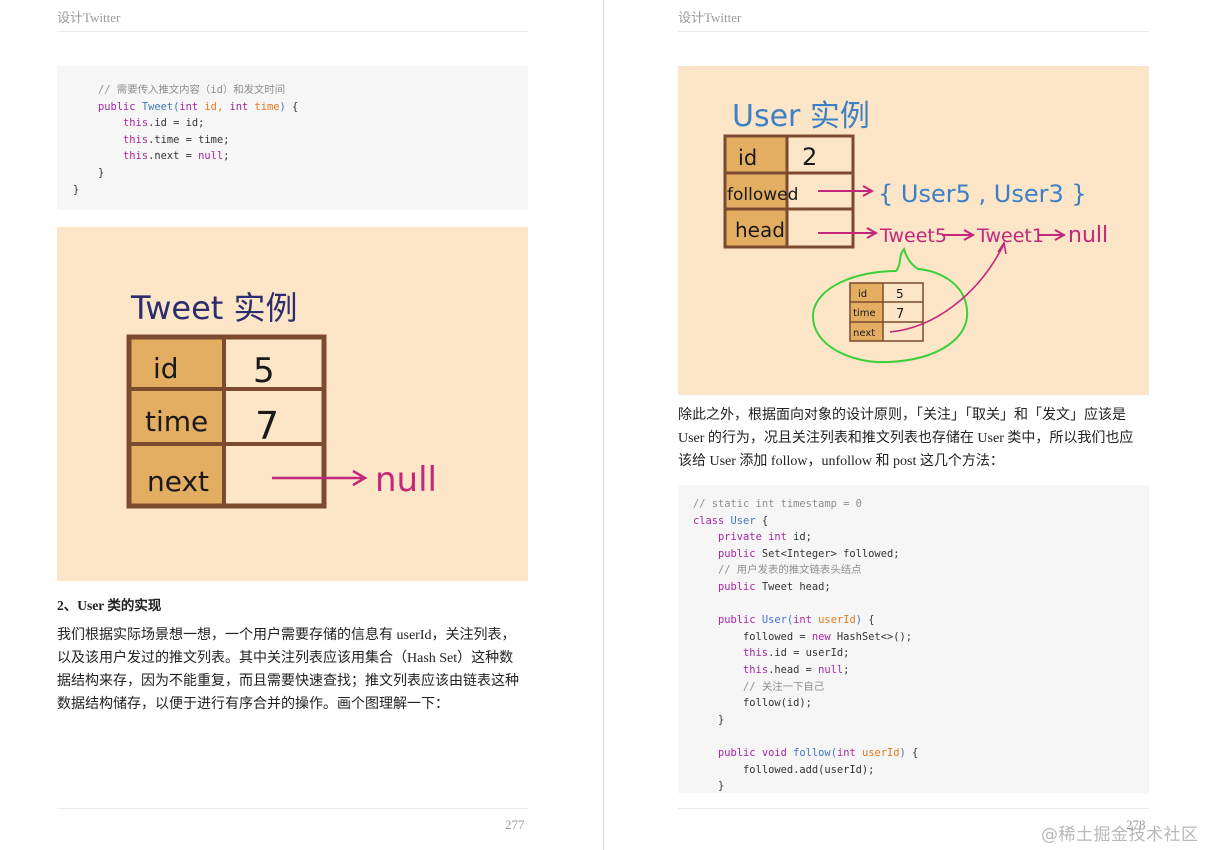  Describe the element at coordinates (285, 658) in the screenshot. I see `paragraph-line: 以及该用户发过的推文列表。其中关注列表应该用集合（Hash Set）这种数` at that location.